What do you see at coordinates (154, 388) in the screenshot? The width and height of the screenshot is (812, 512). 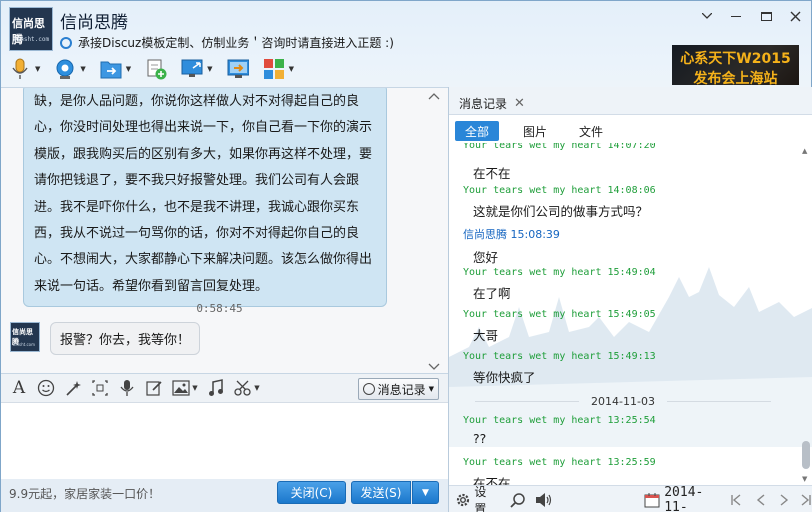 I see `handwrite-icon` at bounding box center [154, 388].